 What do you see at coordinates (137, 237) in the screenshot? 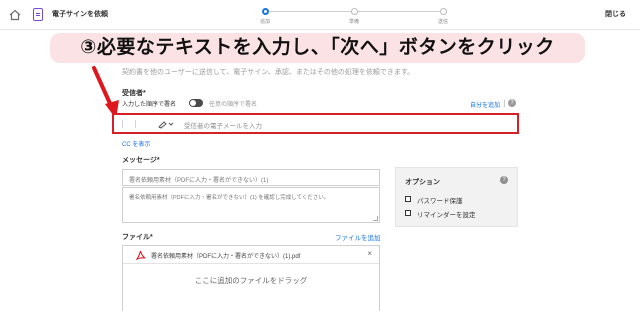
I see `files-label: ファイル*` at bounding box center [137, 237].